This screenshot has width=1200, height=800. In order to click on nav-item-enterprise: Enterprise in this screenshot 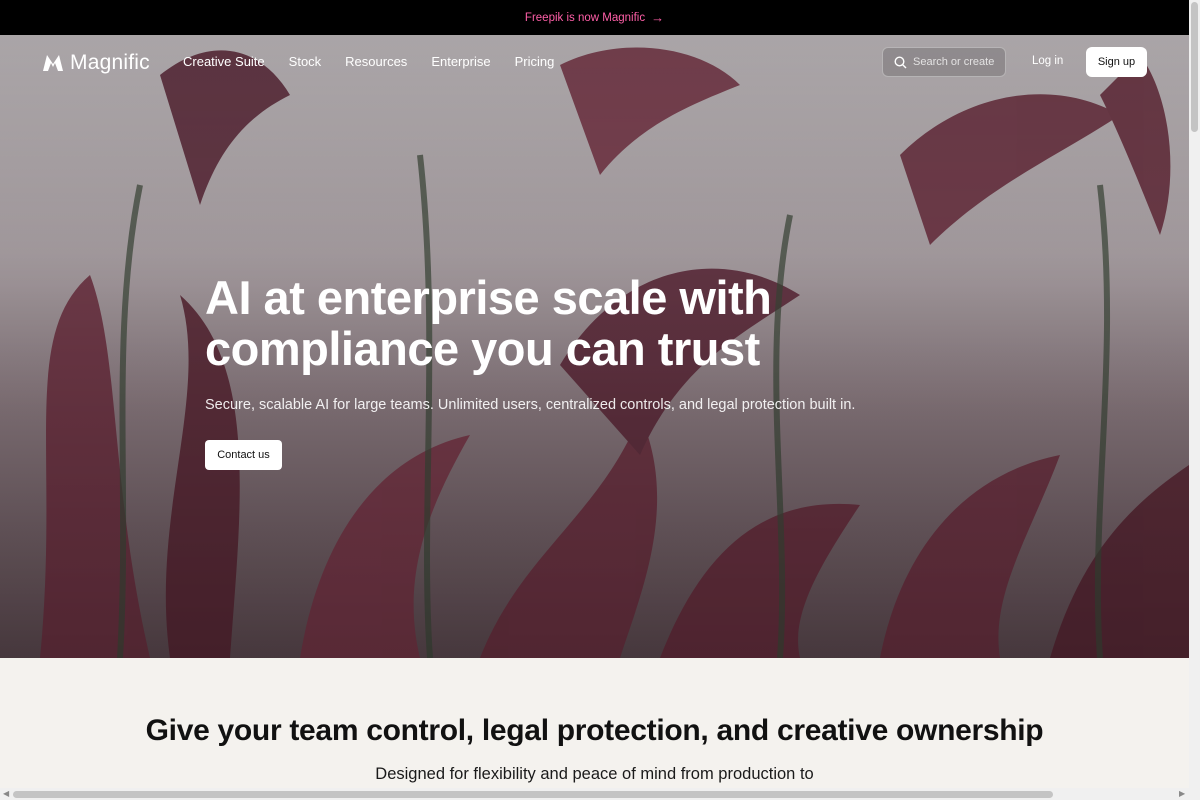, I will do `click(460, 61)`.